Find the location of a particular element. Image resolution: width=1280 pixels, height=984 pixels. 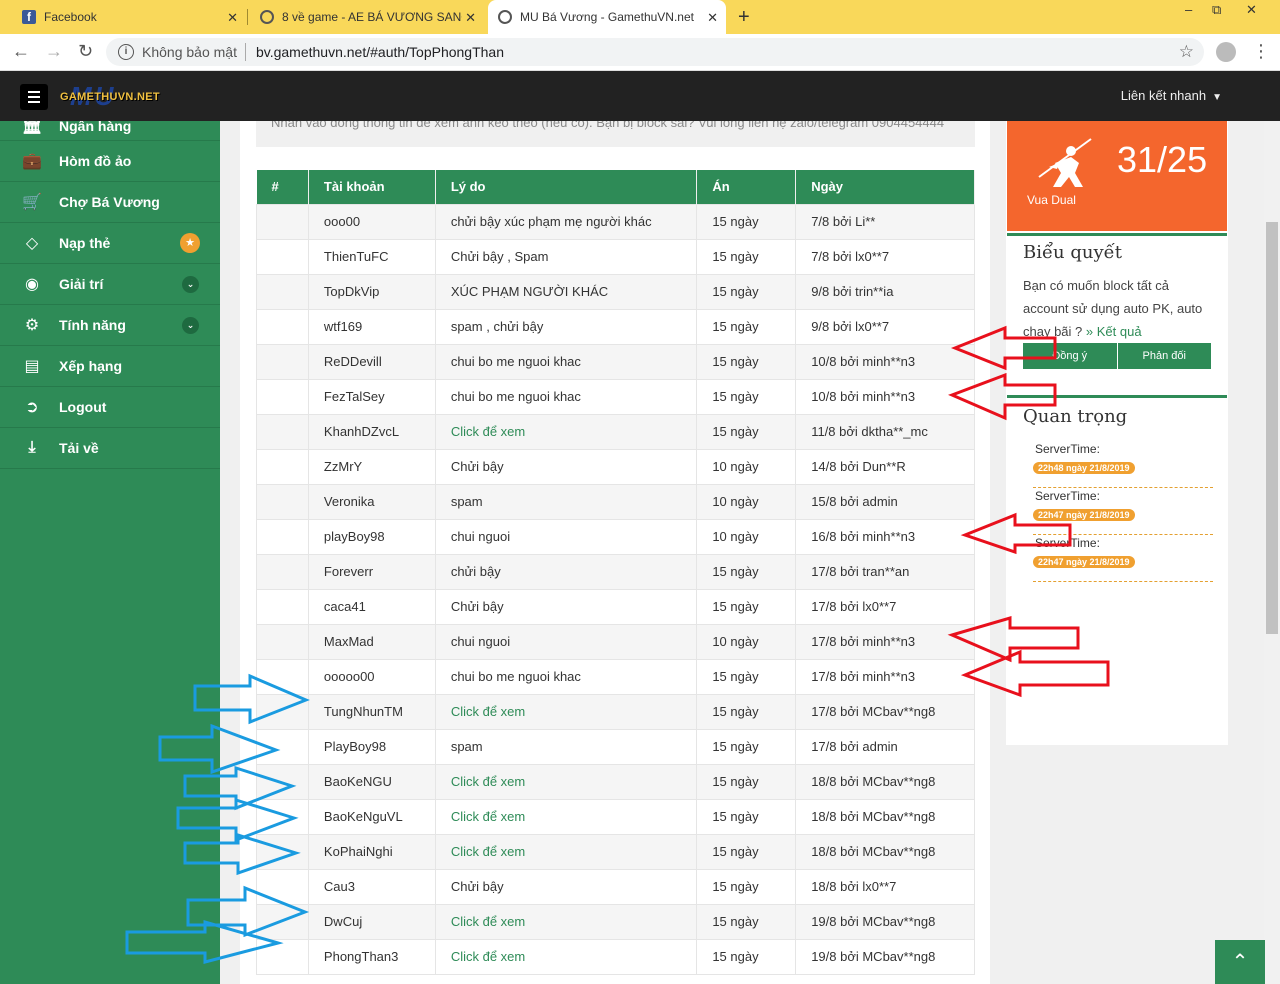

swordsman-icon is located at coordinates (1065, 162).